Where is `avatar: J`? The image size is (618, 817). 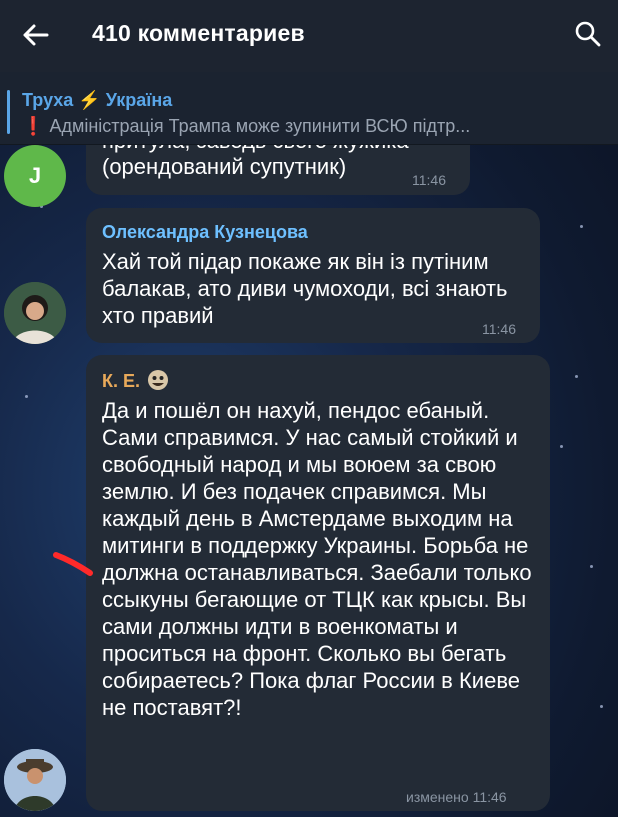
avatar: J is located at coordinates (35, 176).